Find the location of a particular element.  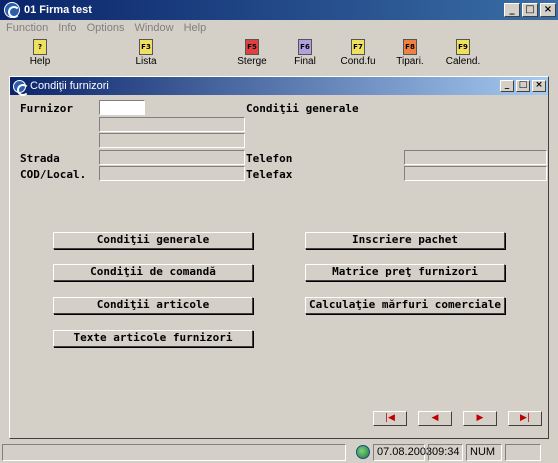

child-app-icon is located at coordinates (21, 87).